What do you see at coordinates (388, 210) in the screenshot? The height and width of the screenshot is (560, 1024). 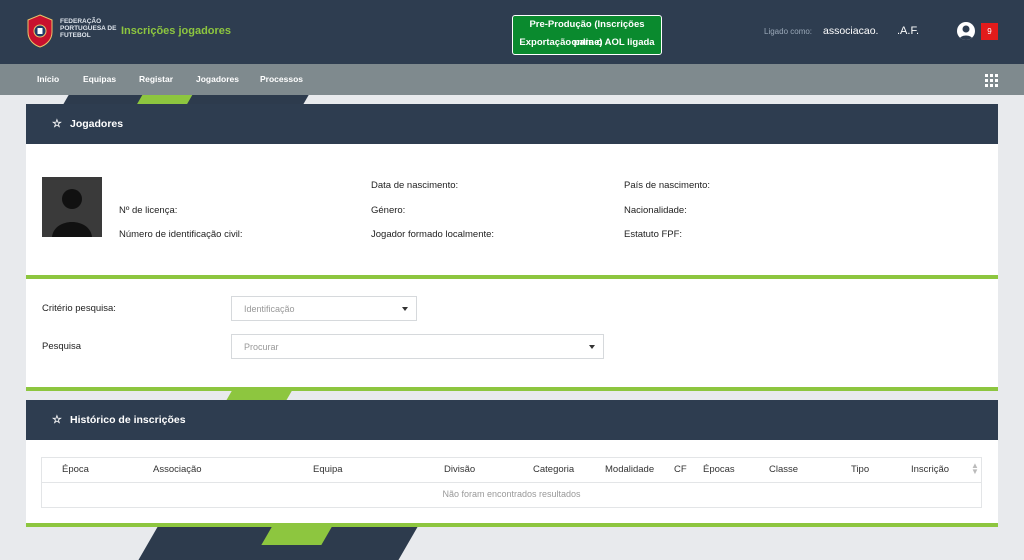 I see `gender-label: Género:` at bounding box center [388, 210].